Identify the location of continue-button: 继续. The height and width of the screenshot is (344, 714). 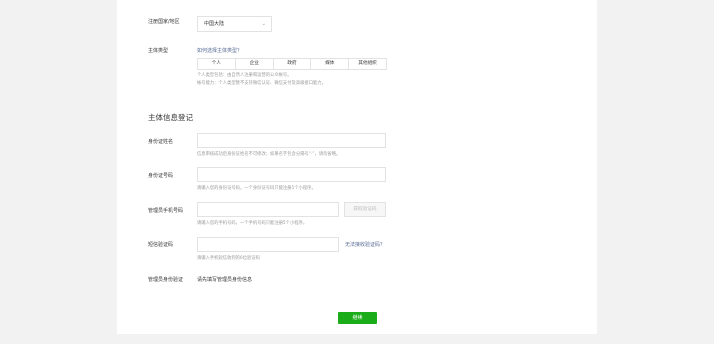
(357, 318).